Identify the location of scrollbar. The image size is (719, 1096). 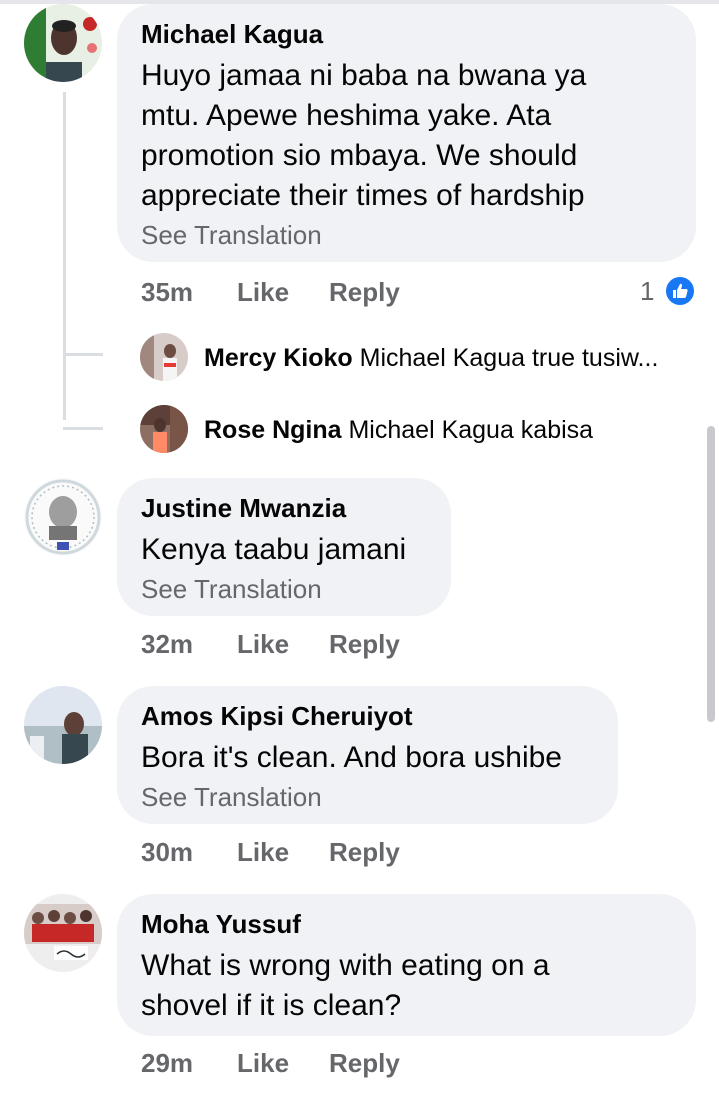
(711, 574).